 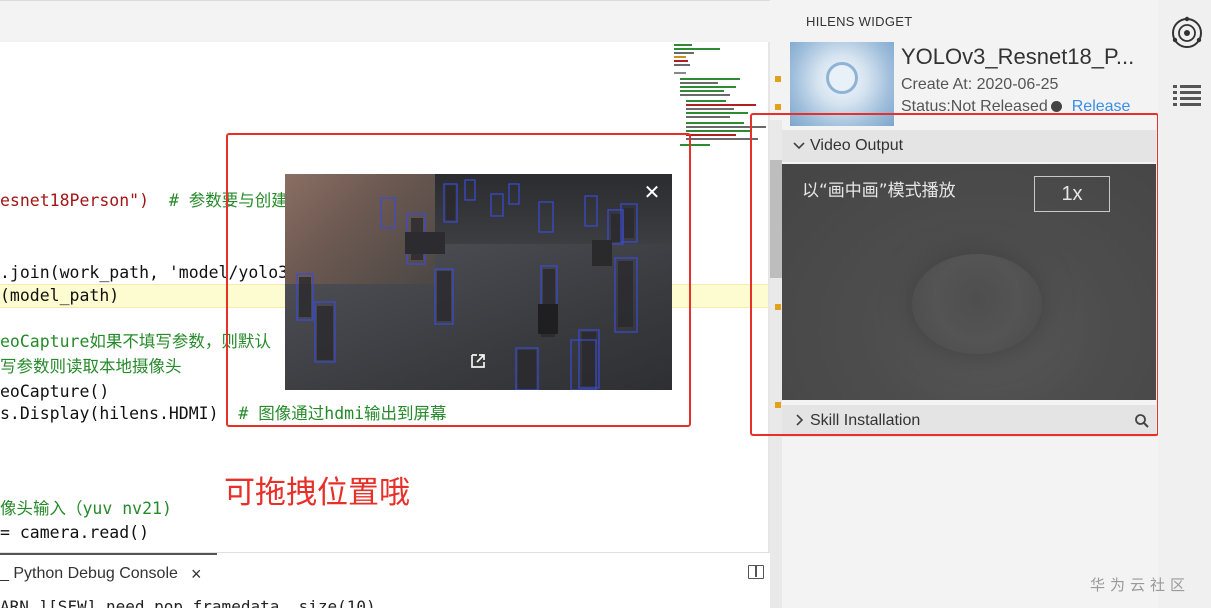 What do you see at coordinates (756, 572) in the screenshot?
I see `split-editor-icon` at bounding box center [756, 572].